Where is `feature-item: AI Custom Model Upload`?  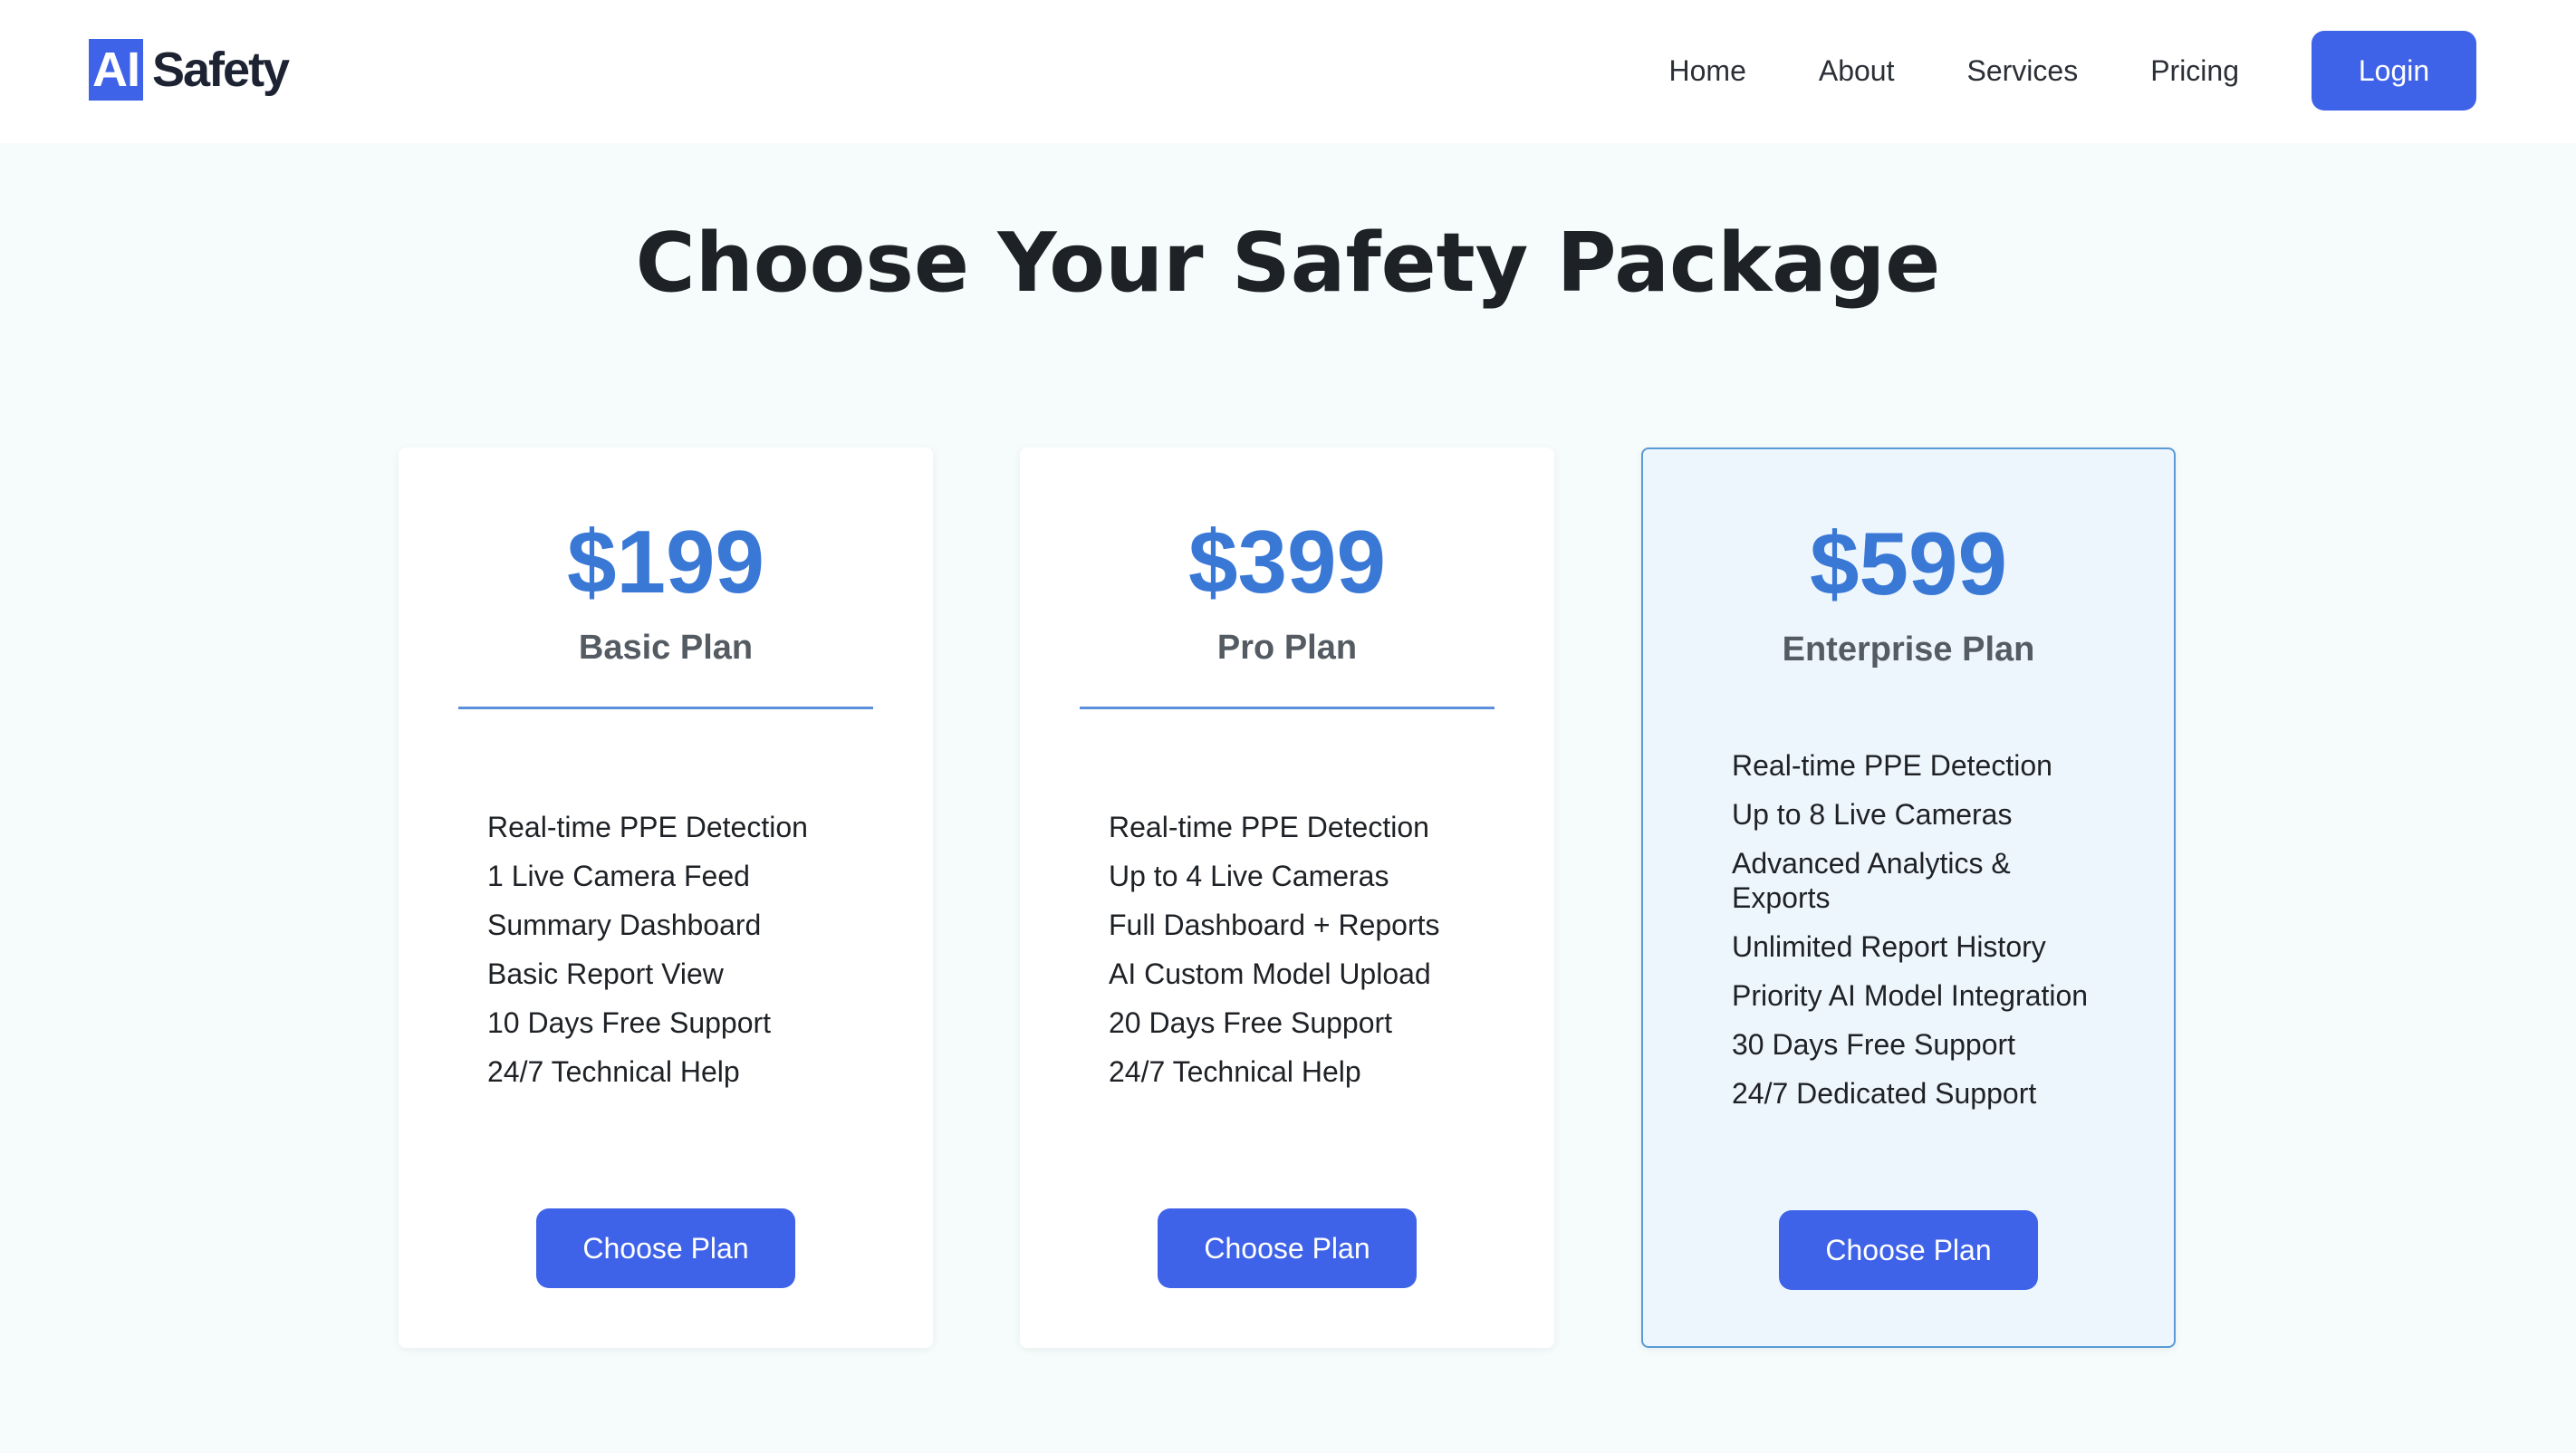
feature-item: AI Custom Model Upload is located at coordinates (1270, 973).